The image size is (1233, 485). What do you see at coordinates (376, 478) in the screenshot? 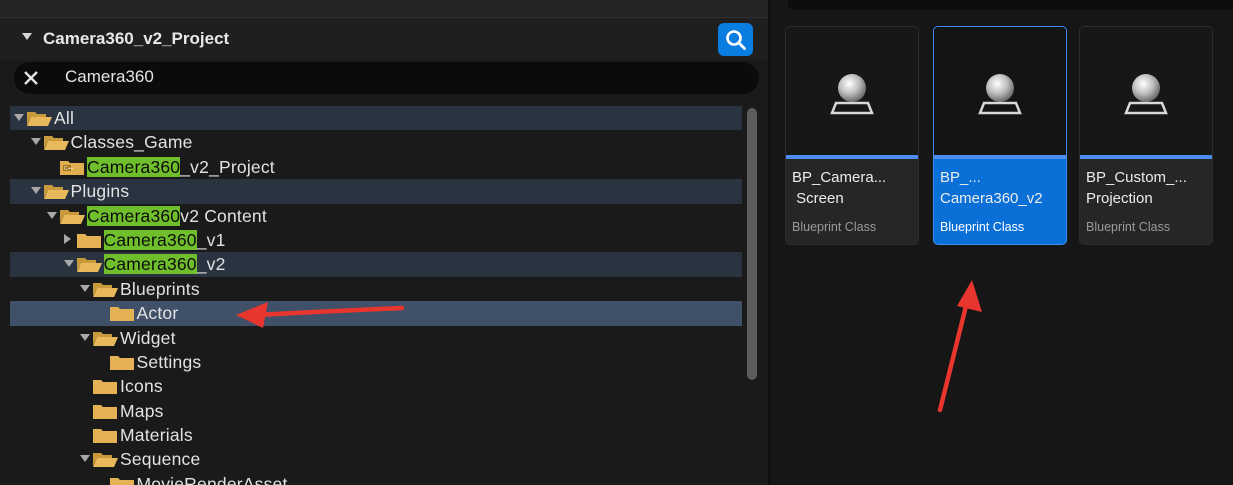
I see `tree-row: MovieRenderAsset` at bounding box center [376, 478].